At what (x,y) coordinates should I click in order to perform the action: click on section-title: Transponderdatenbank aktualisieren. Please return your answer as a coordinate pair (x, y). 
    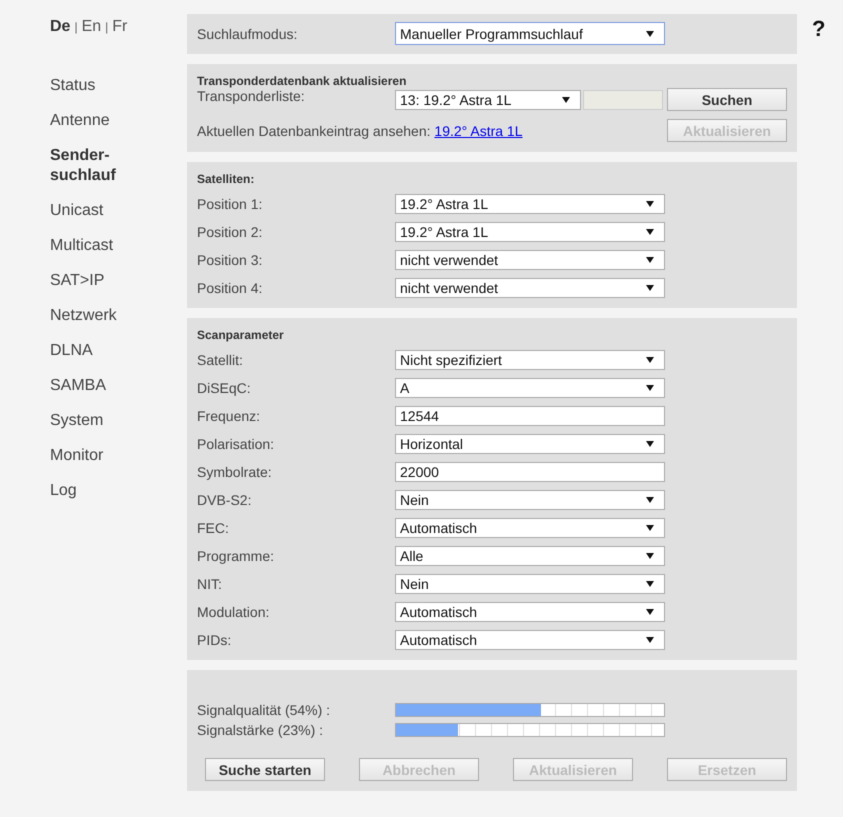
    Looking at the image, I should click on (302, 81).